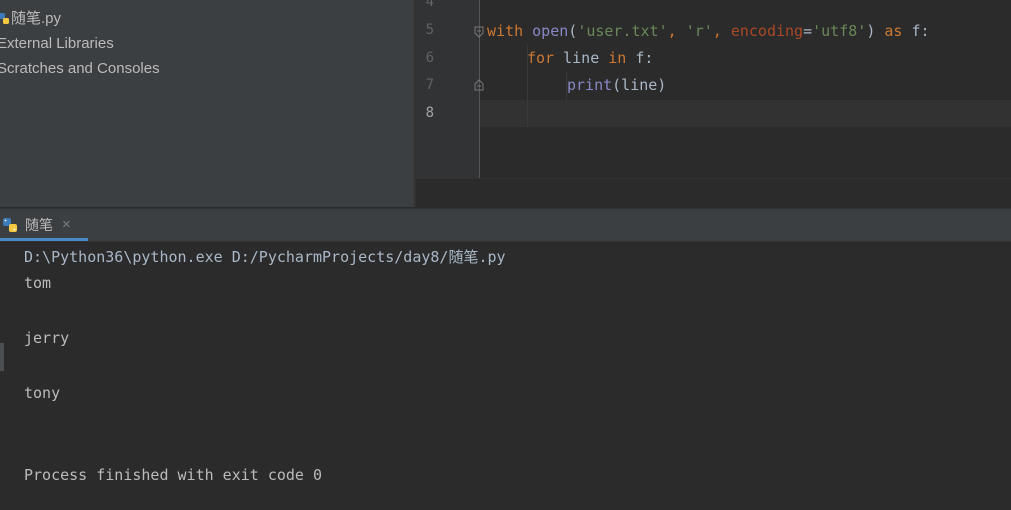 Image resolution: width=1011 pixels, height=510 pixels. What do you see at coordinates (505, 31) in the screenshot?
I see `keyword: with` at bounding box center [505, 31].